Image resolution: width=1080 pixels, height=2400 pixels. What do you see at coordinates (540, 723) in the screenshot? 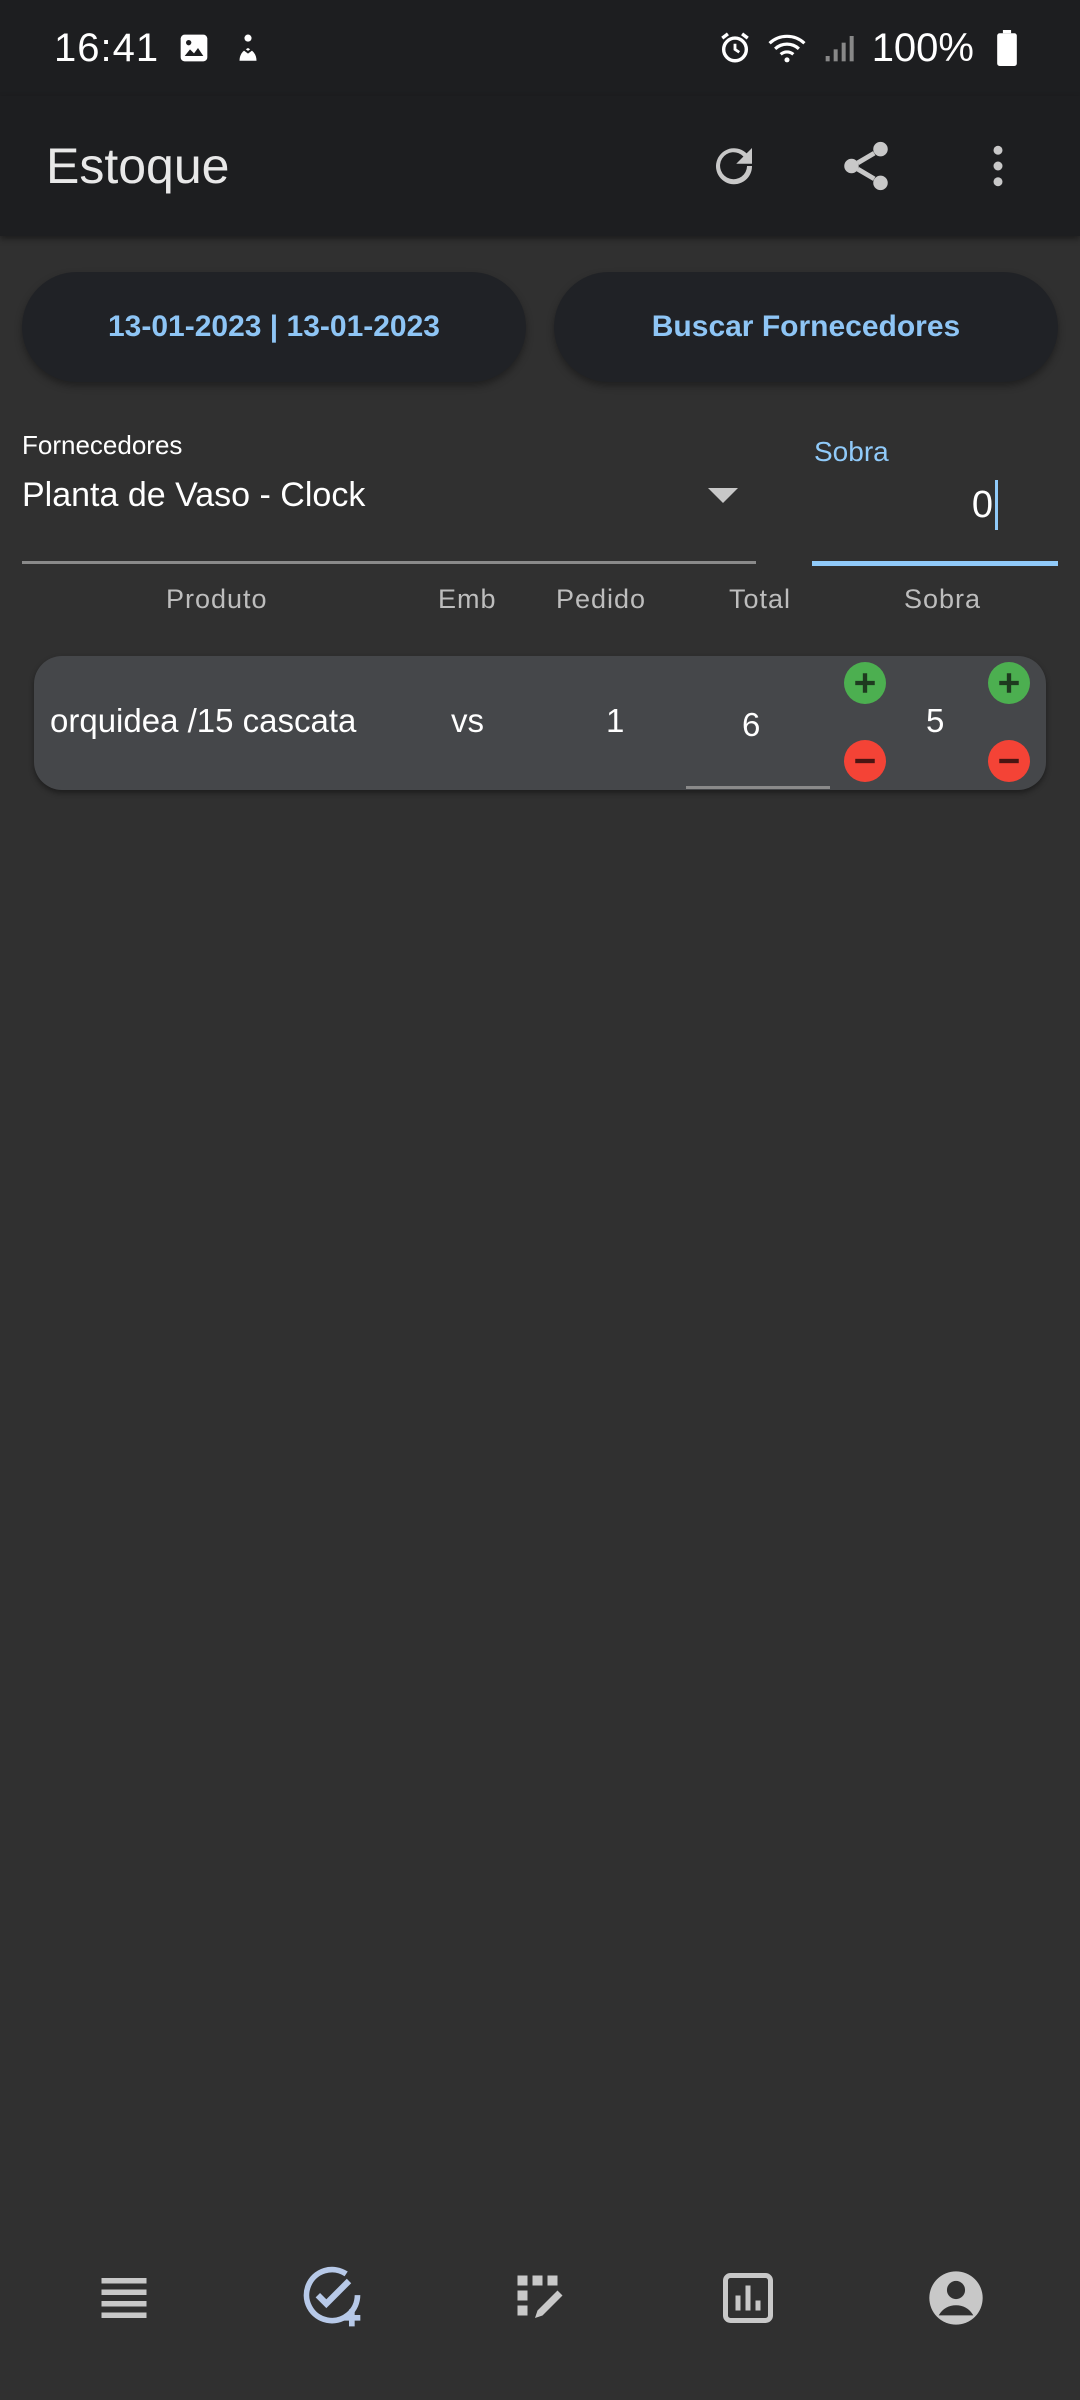
I see `table-row: orquidea /15 cascata vs 1 6 5` at bounding box center [540, 723].